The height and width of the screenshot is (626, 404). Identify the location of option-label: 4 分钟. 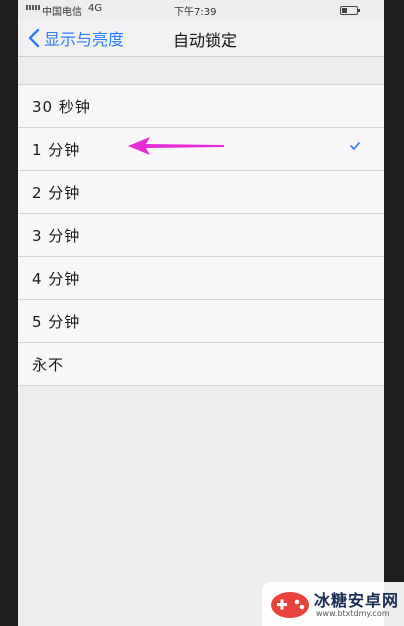
(56, 279).